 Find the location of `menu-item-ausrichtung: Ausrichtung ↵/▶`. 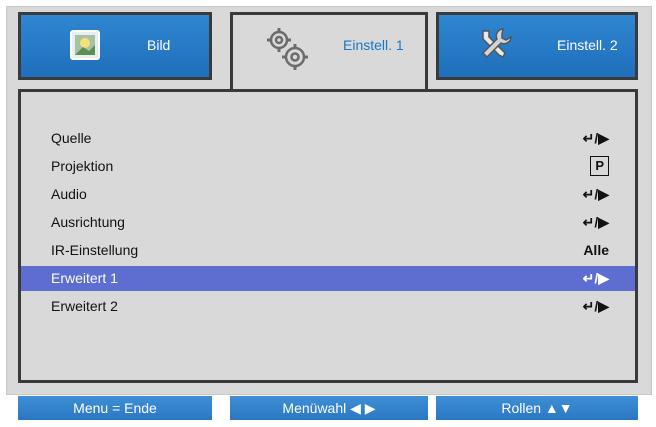

menu-item-ausrichtung: Ausrichtung ↵/▶ is located at coordinates (328, 222).